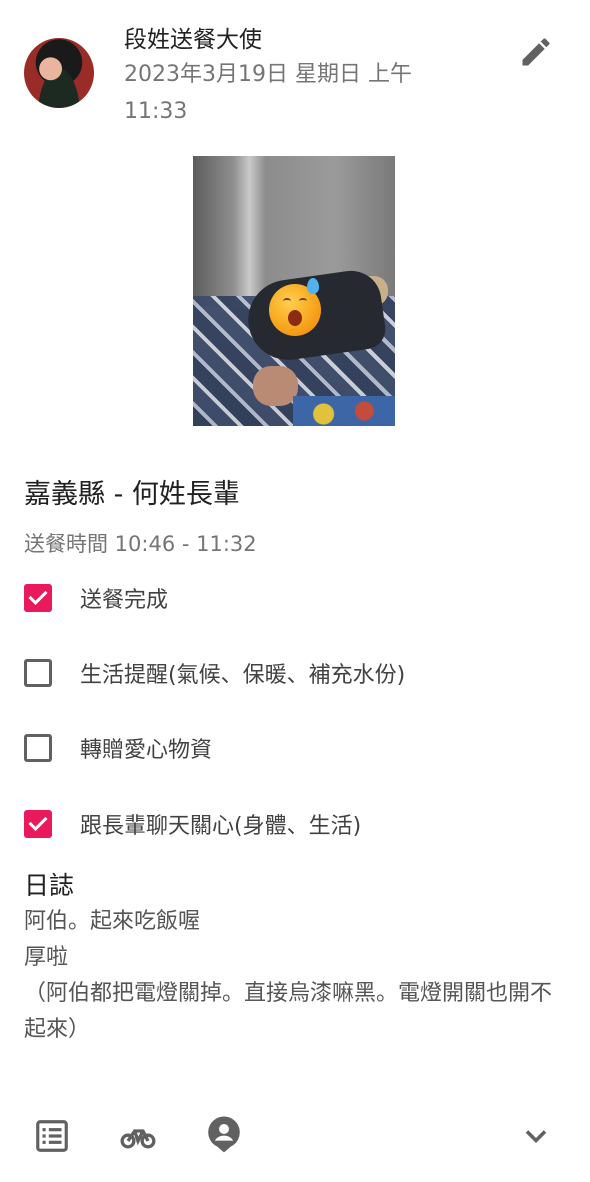 This screenshot has height=1182, width=590. I want to click on author-name: 段姓送餐大使, so click(193, 40).